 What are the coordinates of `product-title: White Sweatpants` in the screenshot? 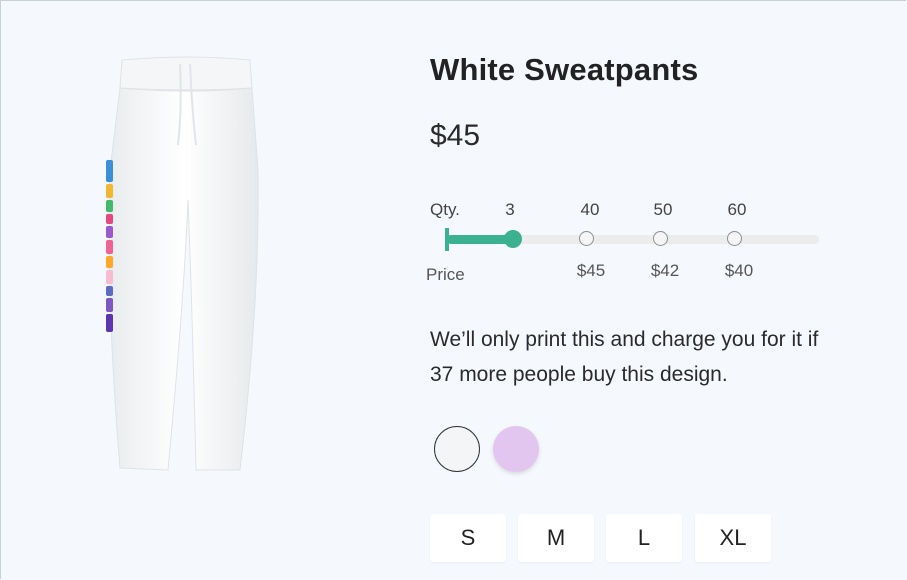 It's located at (564, 69).